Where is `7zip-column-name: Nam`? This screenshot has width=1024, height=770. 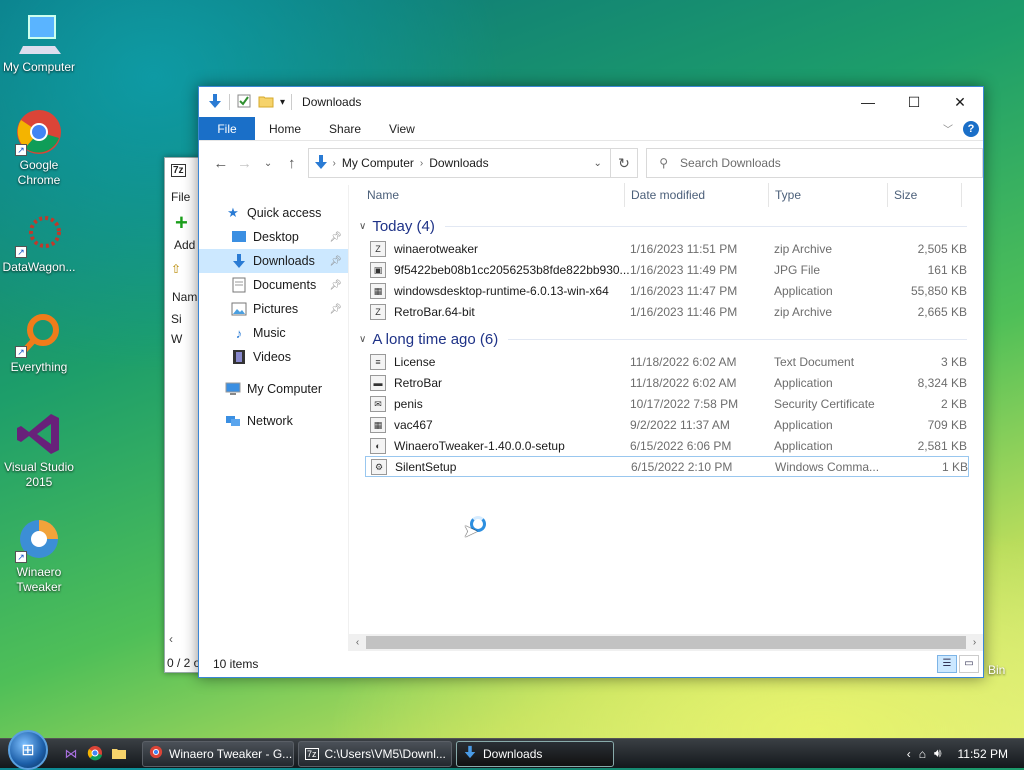 7zip-column-name: Nam is located at coordinates (184, 297).